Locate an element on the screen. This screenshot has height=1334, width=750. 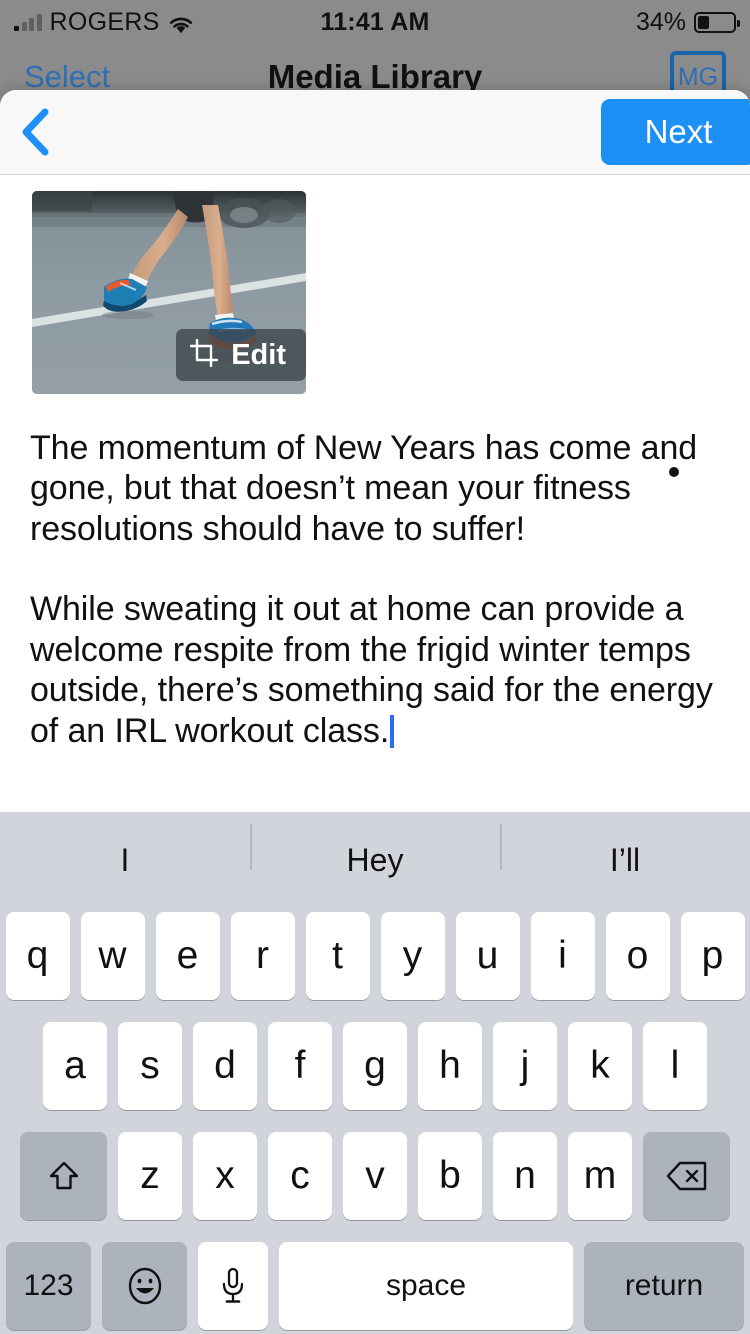
next-button-label: Next is located at coordinates (678, 131).